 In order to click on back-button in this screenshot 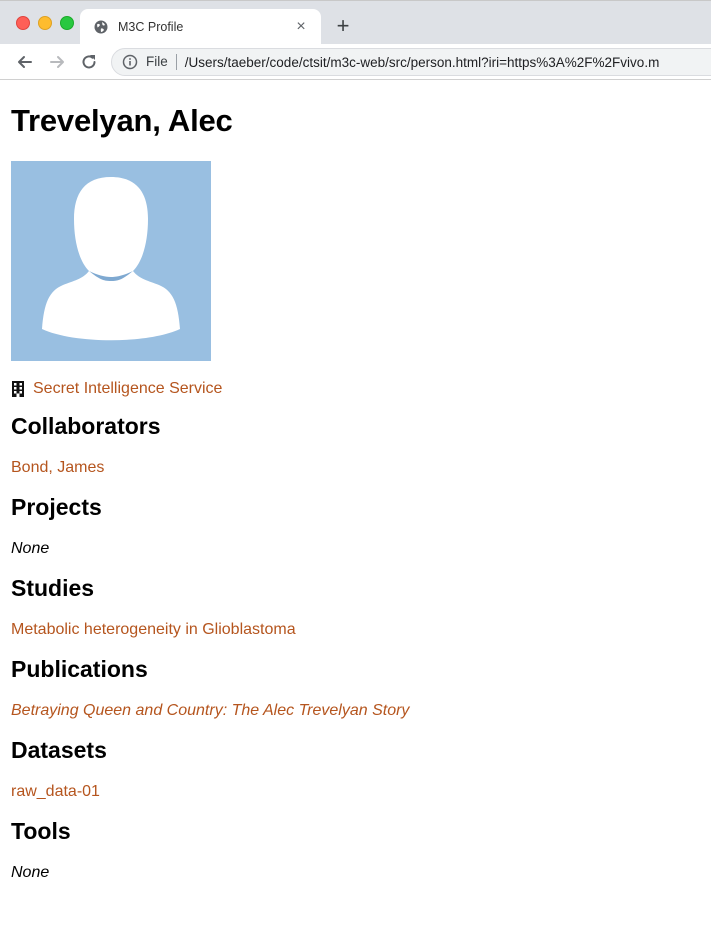, I will do `click(25, 62)`.